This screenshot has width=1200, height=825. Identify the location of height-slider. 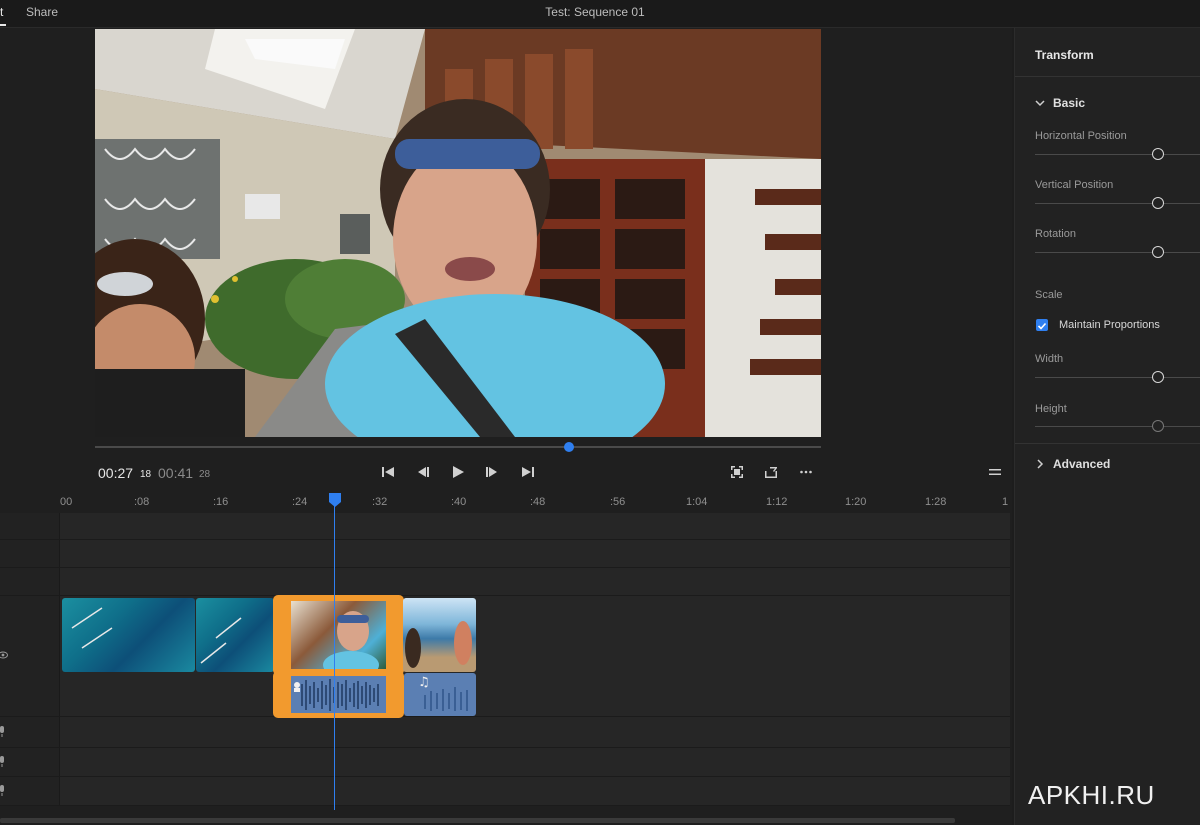
(1117, 426).